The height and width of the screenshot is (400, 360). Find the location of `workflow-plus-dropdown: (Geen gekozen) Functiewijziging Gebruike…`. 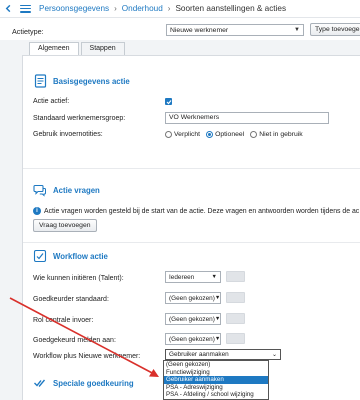

workflow-plus-dropdown: (Geen gekozen) Functiewijziging Gebruike… is located at coordinates (216, 380).